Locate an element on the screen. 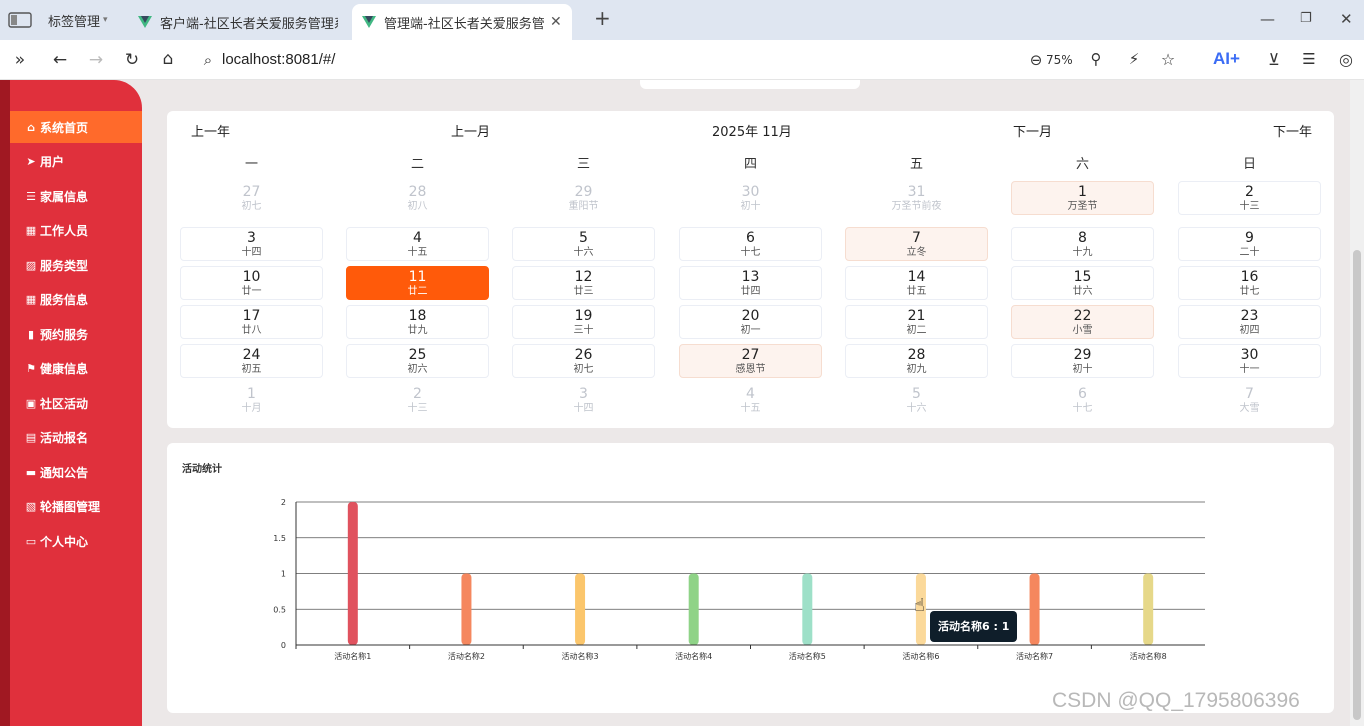 The width and height of the screenshot is (1364, 726). home-icon: ⌂ is located at coordinates (168, 59).